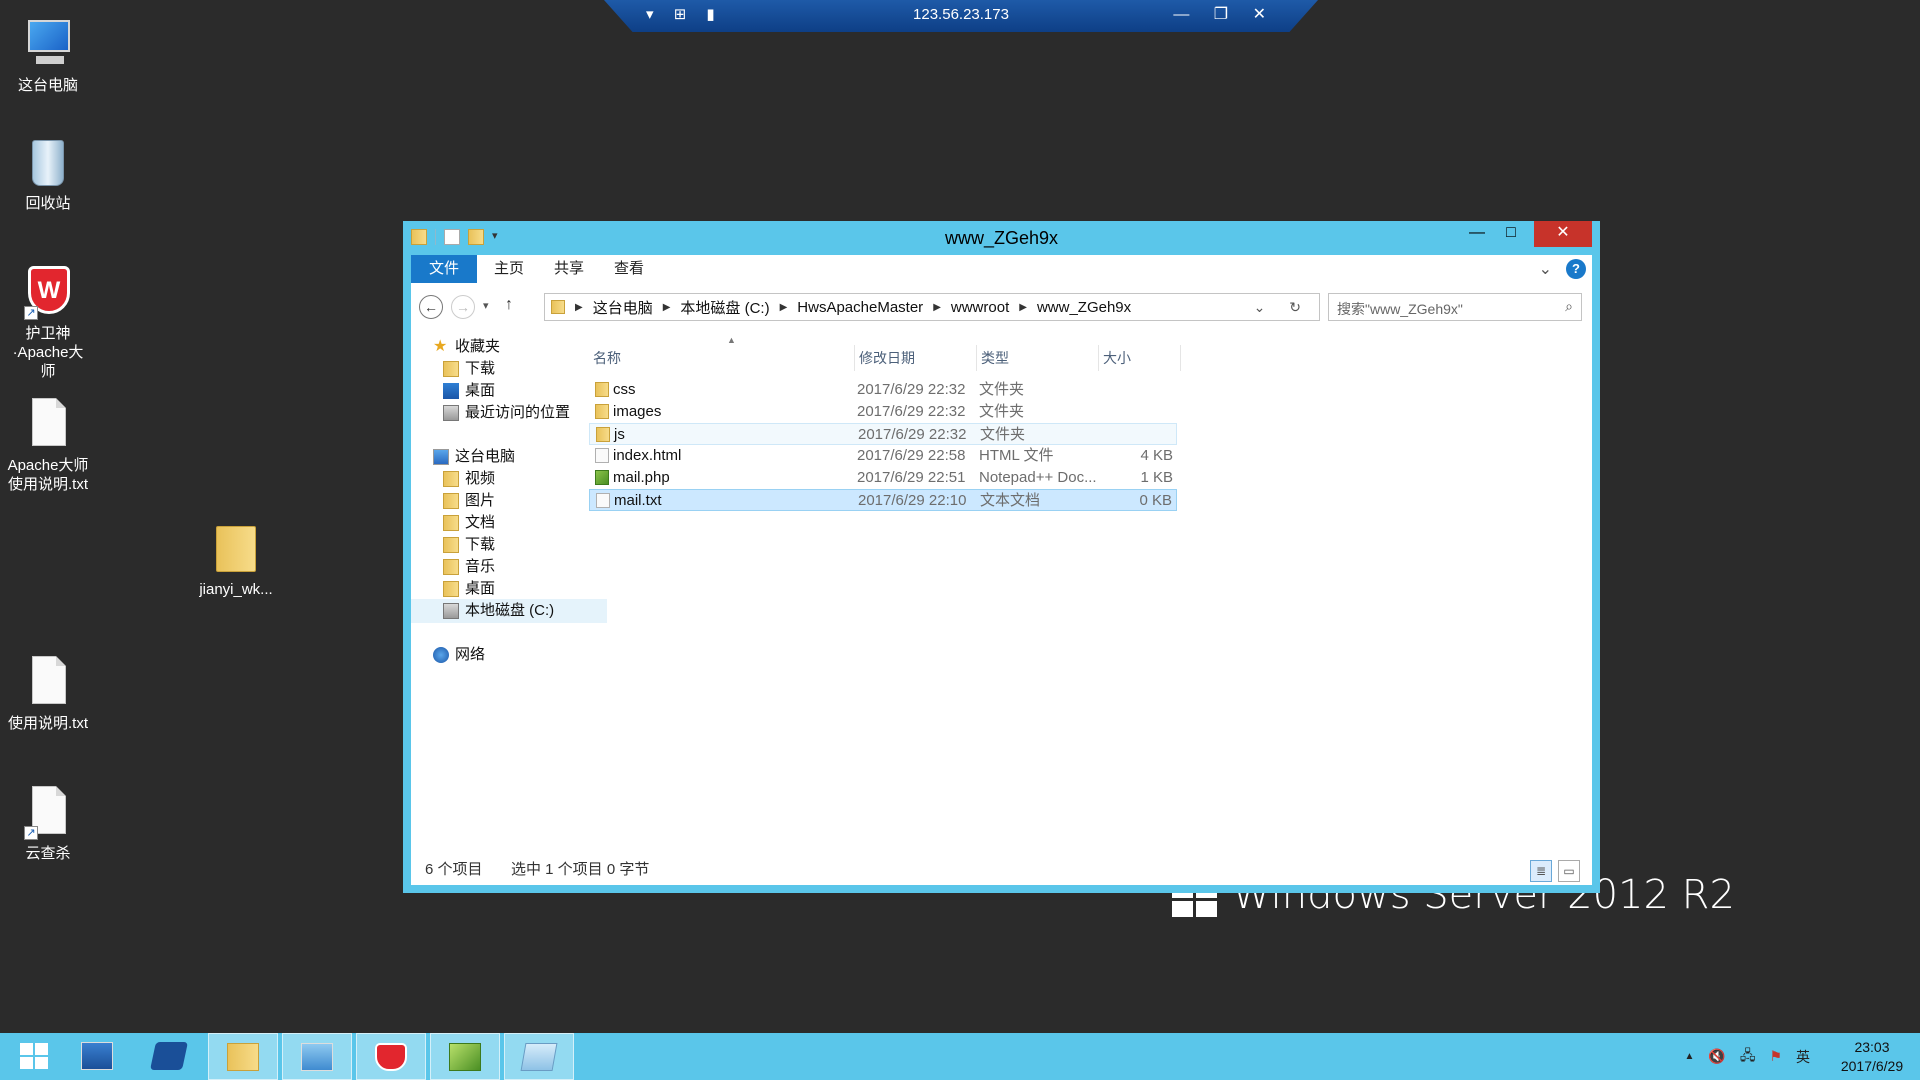 This screenshot has height=1080, width=1920. I want to click on taskbar-powershell, so click(169, 1056).